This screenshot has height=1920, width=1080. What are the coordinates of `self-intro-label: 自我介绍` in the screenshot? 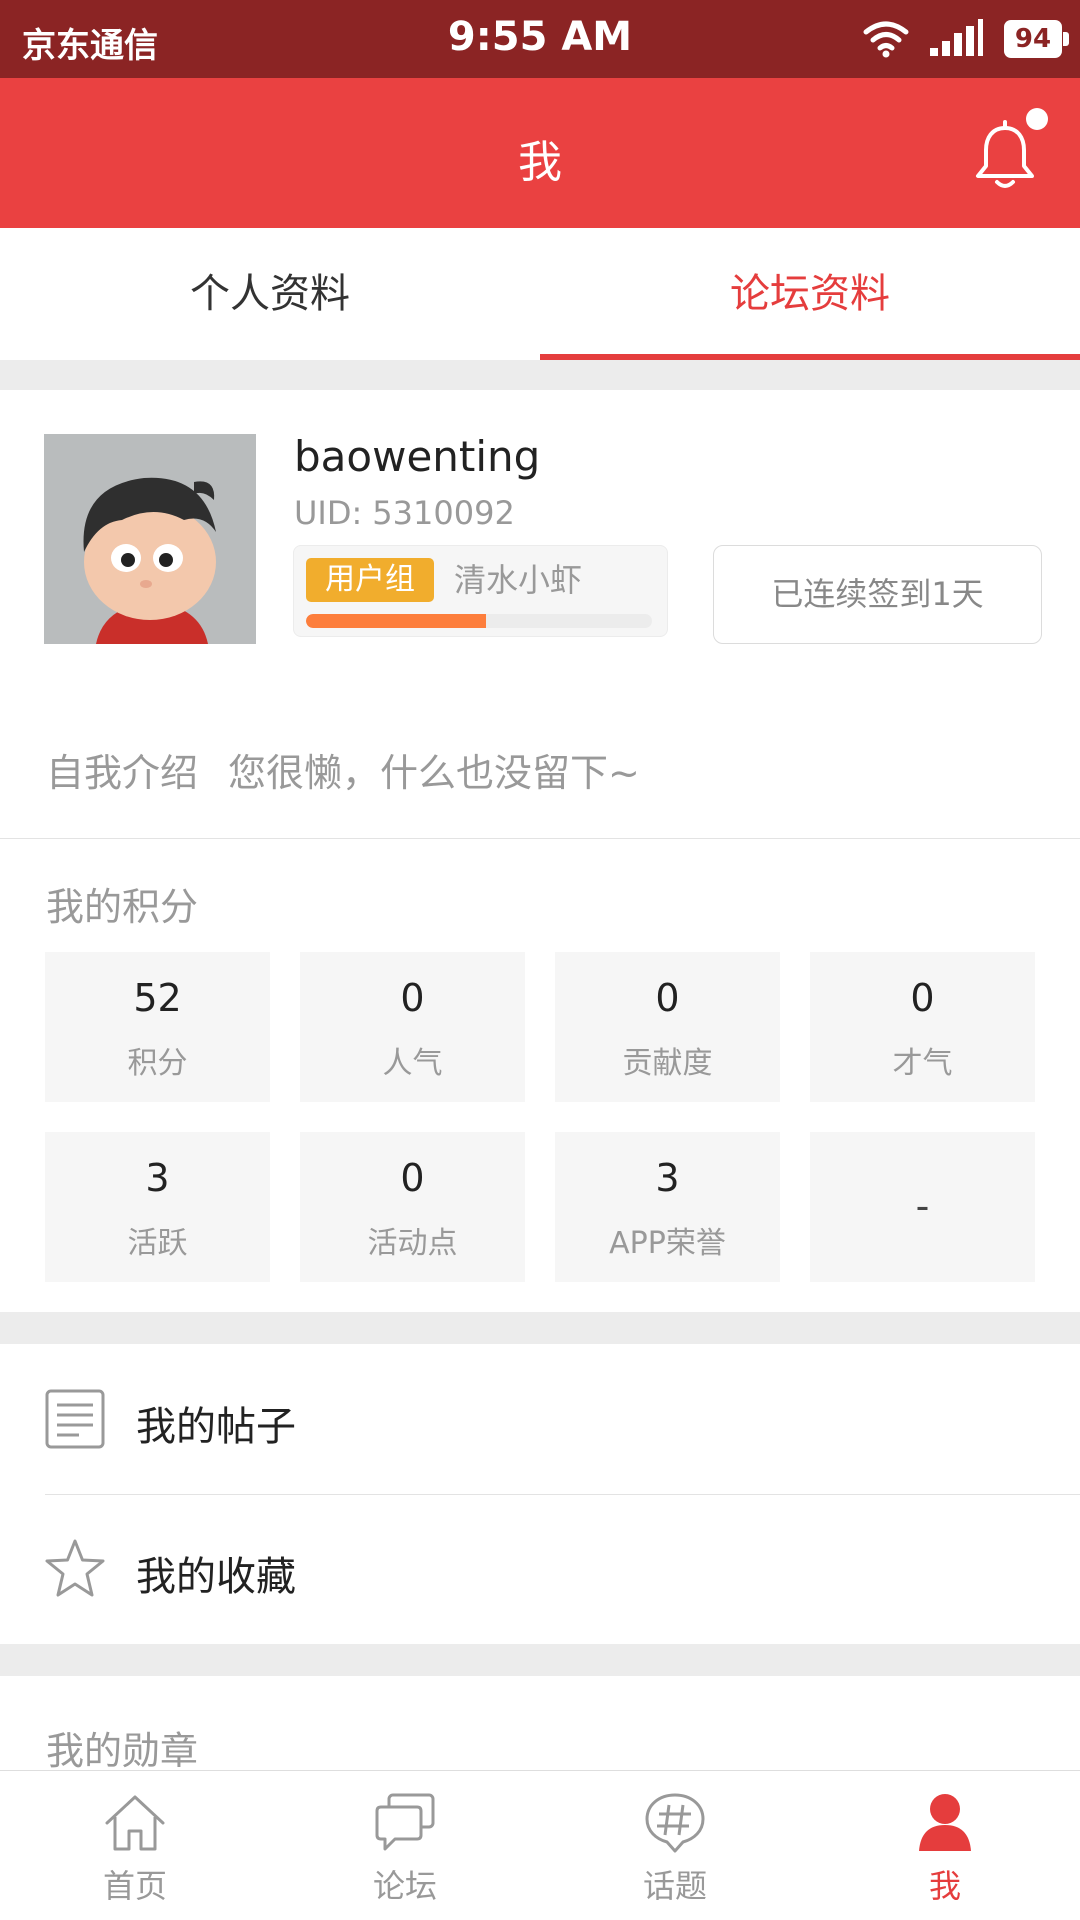 It's located at (122, 773).